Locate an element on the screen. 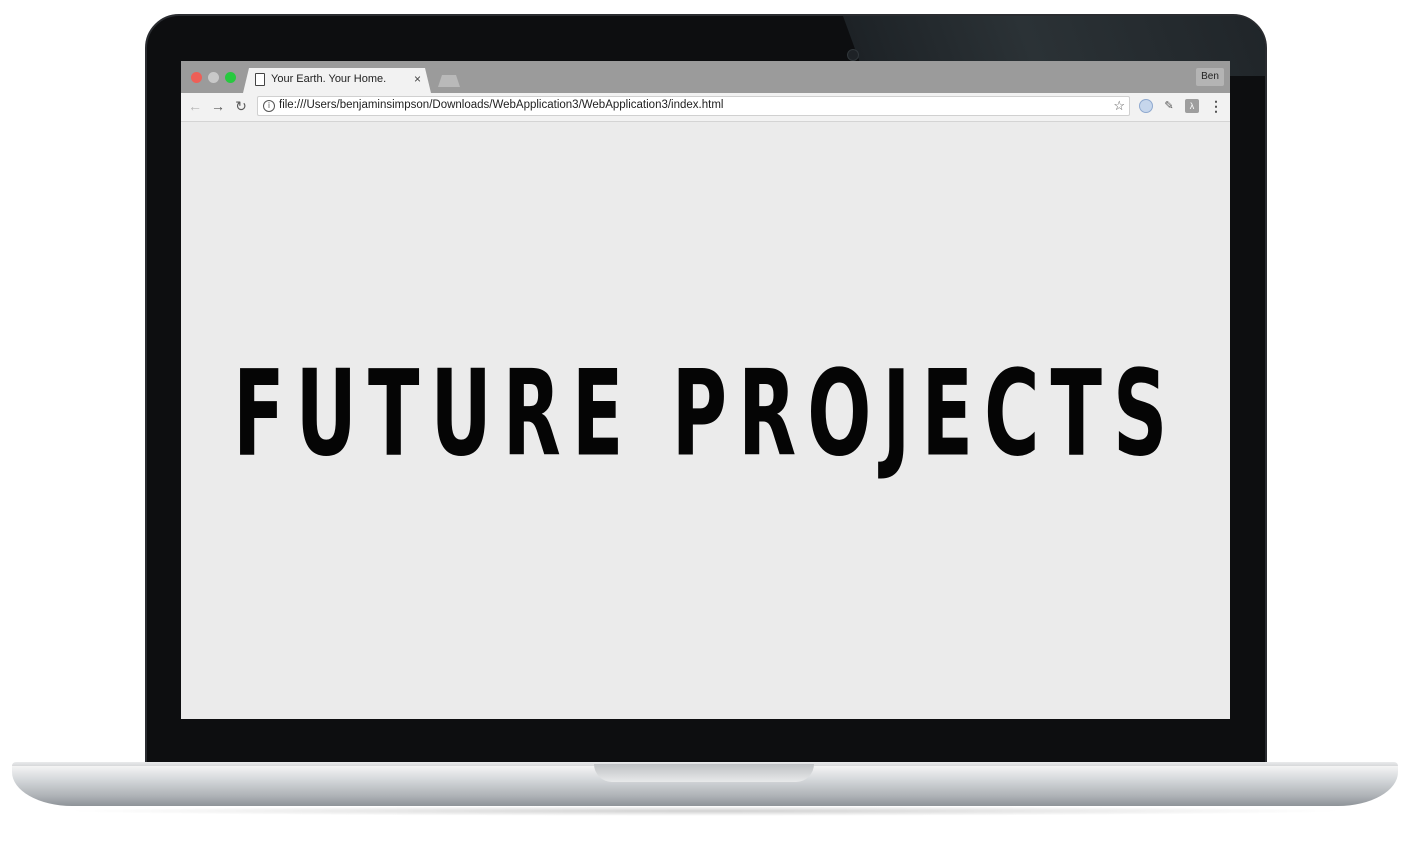 Image resolution: width=1410 pixels, height=859 pixels. window-maximize-button is located at coordinates (230, 77).